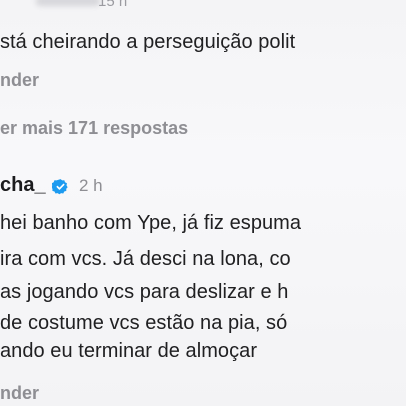  What do you see at coordinates (23, 185) in the screenshot?
I see `comment-username: cha_` at bounding box center [23, 185].